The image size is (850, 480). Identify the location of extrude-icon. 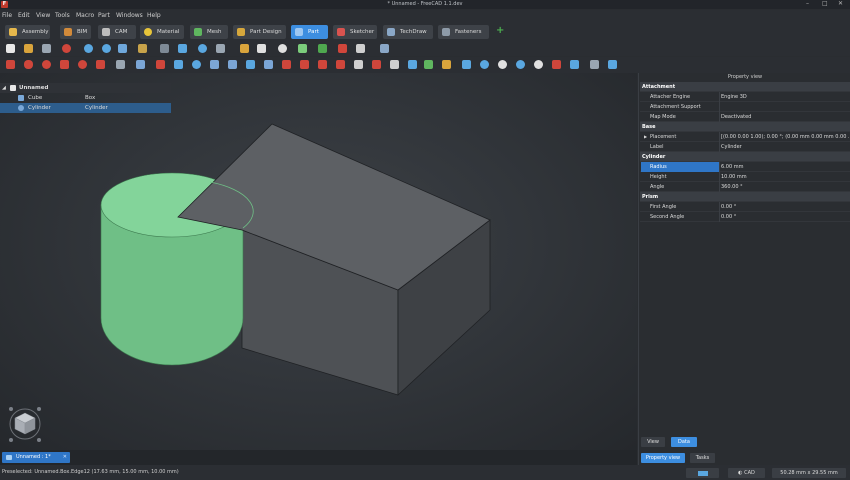
(160, 64).